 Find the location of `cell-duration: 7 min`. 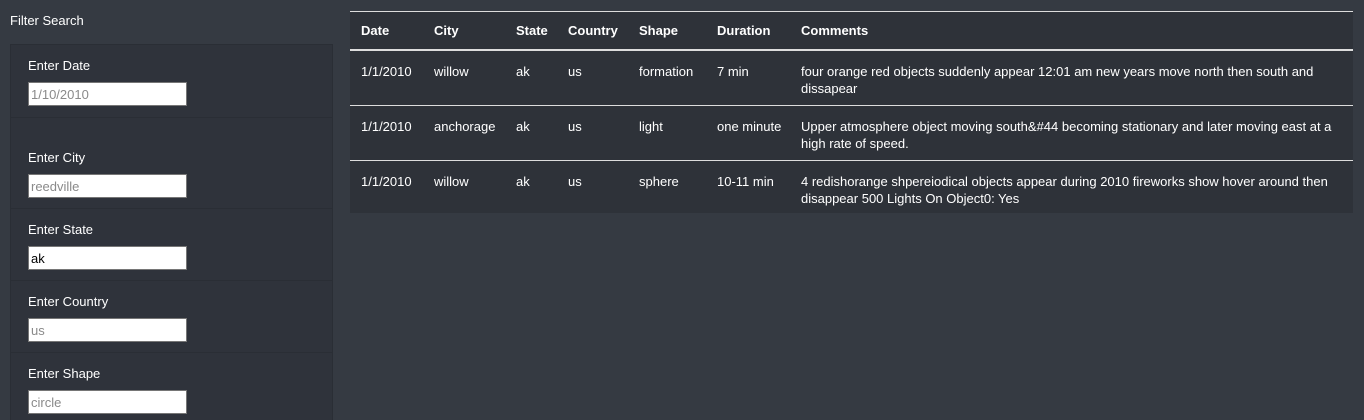

cell-duration: 7 min is located at coordinates (733, 71).